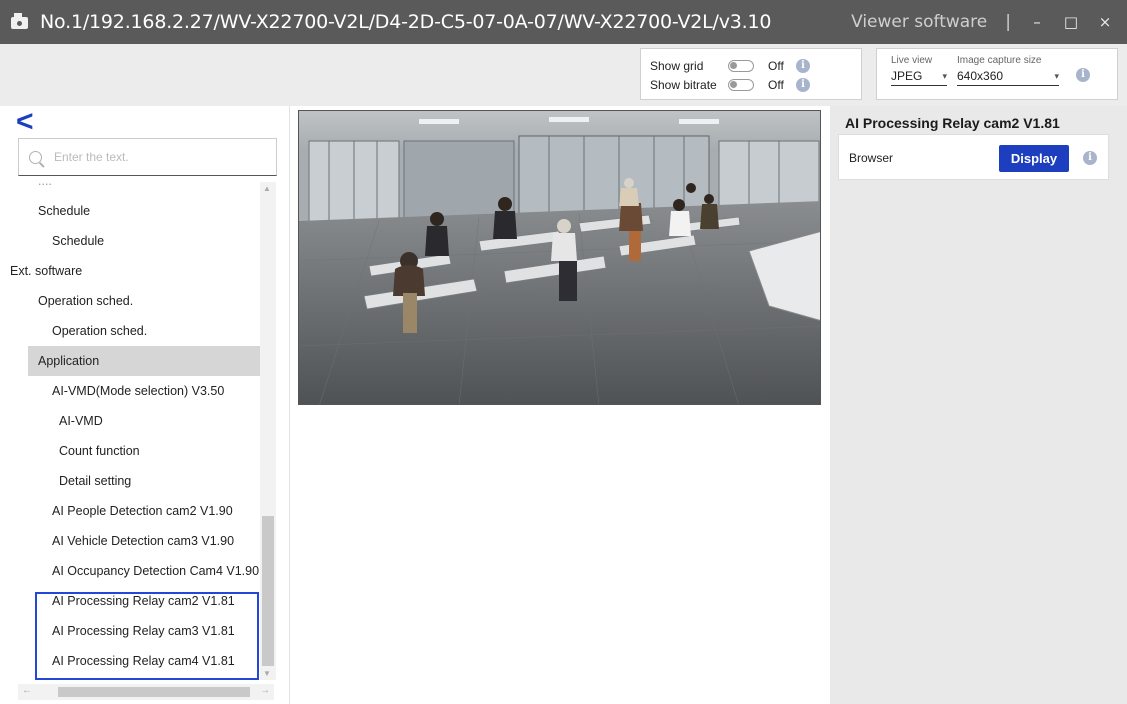 The image size is (1127, 704). I want to click on scroll-down-icon: ▼, so click(267, 673).